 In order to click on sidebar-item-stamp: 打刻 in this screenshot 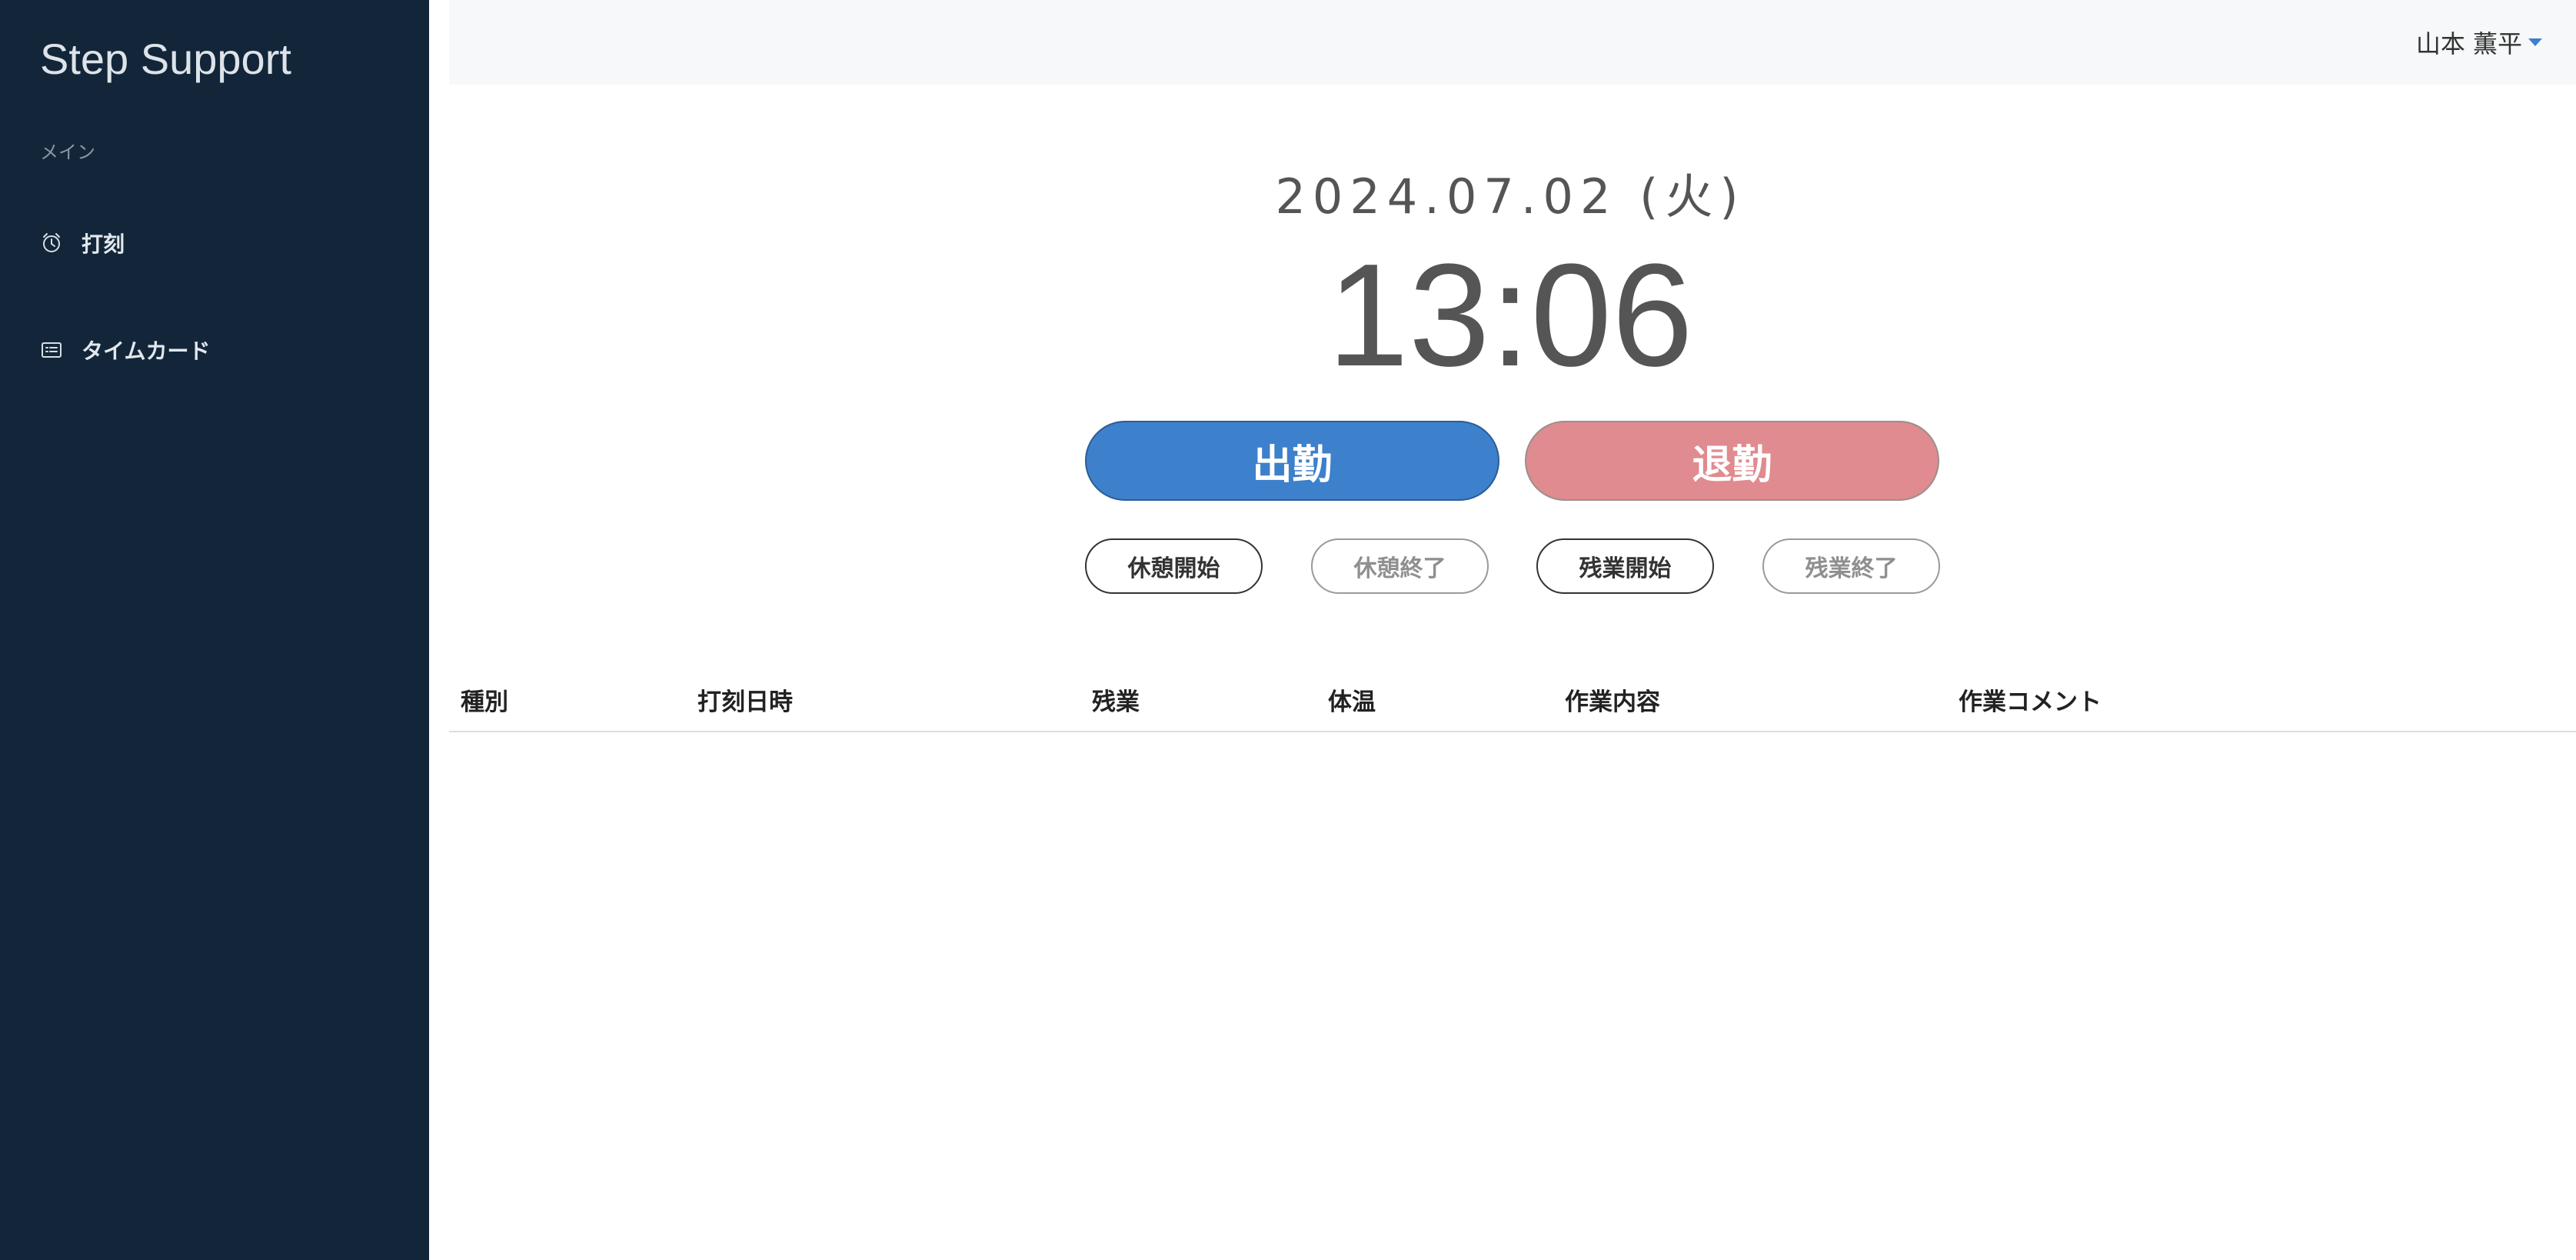, I will do `click(82, 243)`.